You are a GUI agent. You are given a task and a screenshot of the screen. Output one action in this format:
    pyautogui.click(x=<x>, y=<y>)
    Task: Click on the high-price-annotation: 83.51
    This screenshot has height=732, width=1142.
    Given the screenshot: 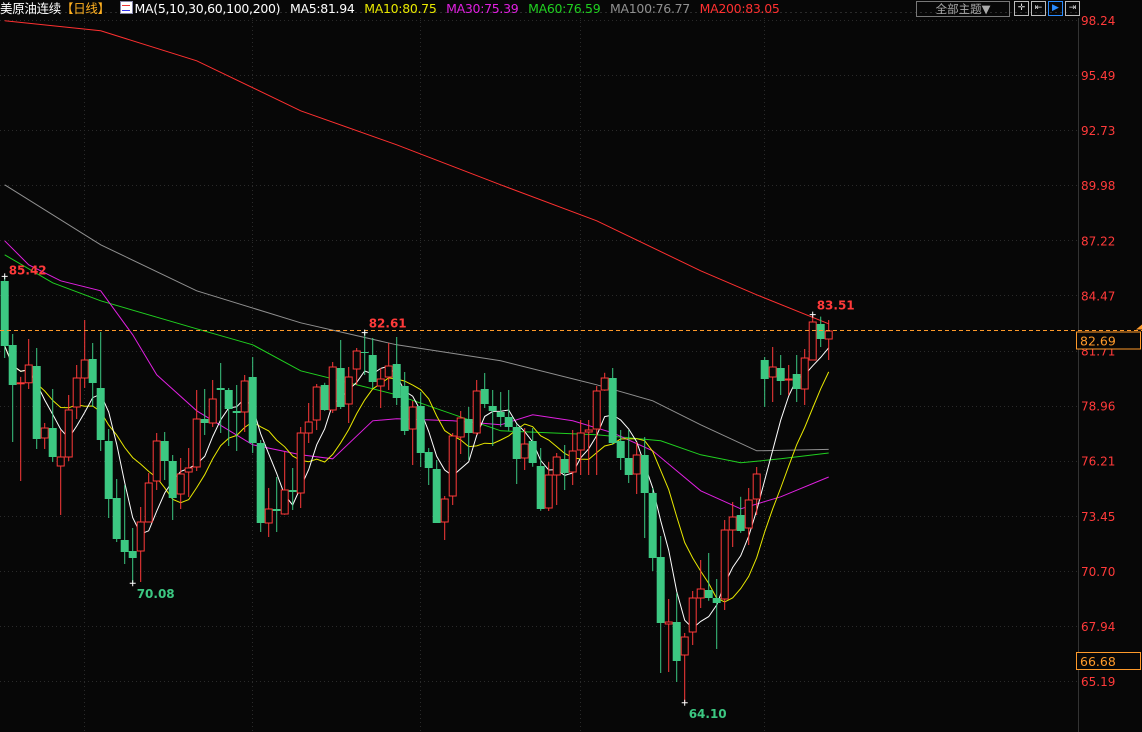 What is the action you would take?
    pyautogui.click(x=836, y=306)
    